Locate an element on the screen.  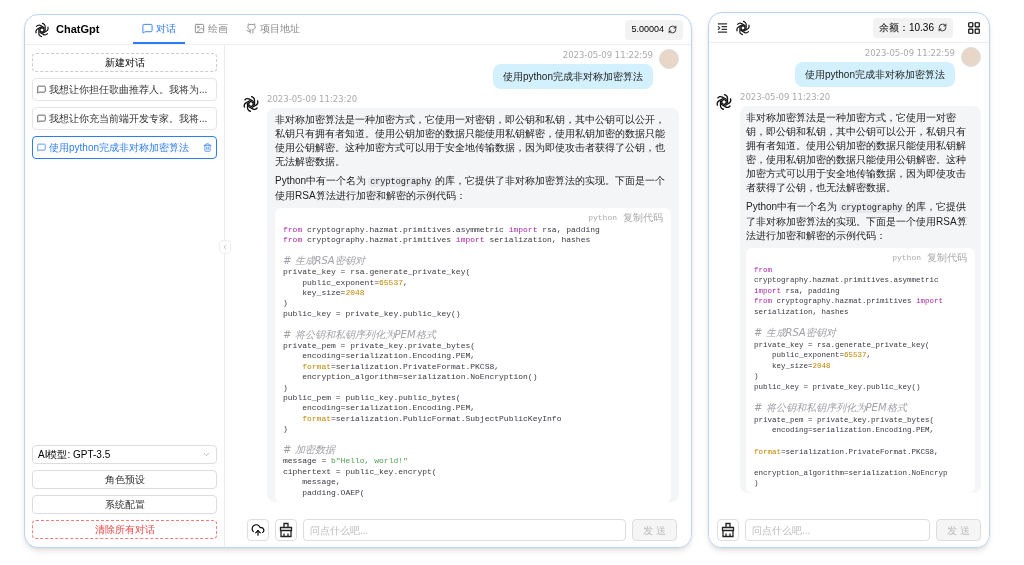
code-line: encryption_algorithm=serialization.NoEncryption() is located at coordinates (420, 377).